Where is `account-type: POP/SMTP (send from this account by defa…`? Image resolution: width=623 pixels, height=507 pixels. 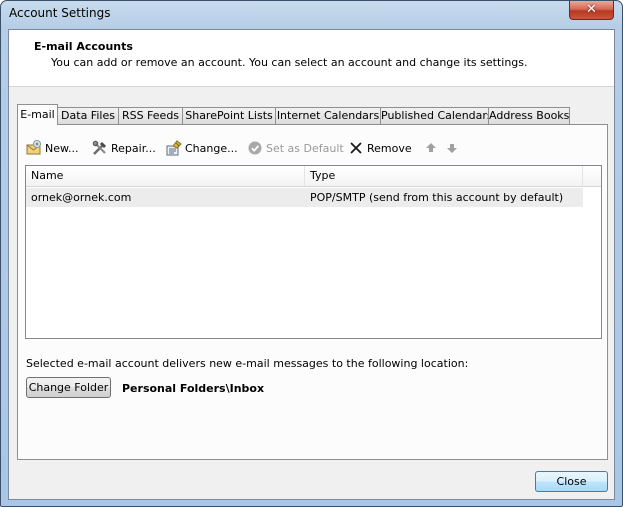 account-type: POP/SMTP (send from this account by defa… is located at coordinates (437, 197).